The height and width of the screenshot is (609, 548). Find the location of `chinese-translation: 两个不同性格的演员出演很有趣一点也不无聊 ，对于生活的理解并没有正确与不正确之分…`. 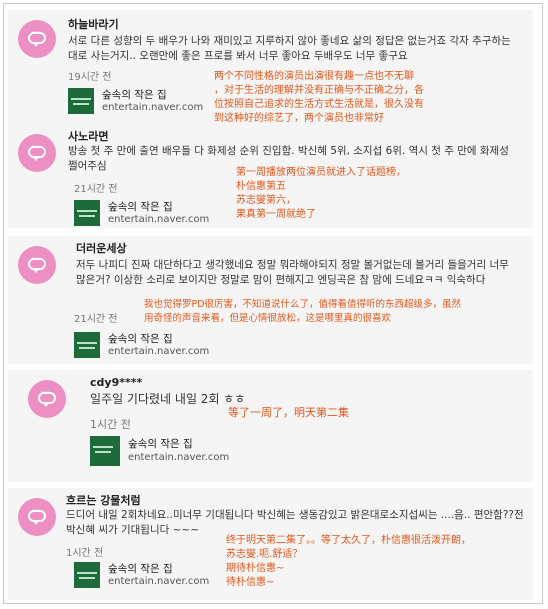

chinese-translation: 两个不同性格的演员出演很有趣一点也不无聊 ，对于生活的理解并没有正确与不正确之分… is located at coordinates (319, 97).